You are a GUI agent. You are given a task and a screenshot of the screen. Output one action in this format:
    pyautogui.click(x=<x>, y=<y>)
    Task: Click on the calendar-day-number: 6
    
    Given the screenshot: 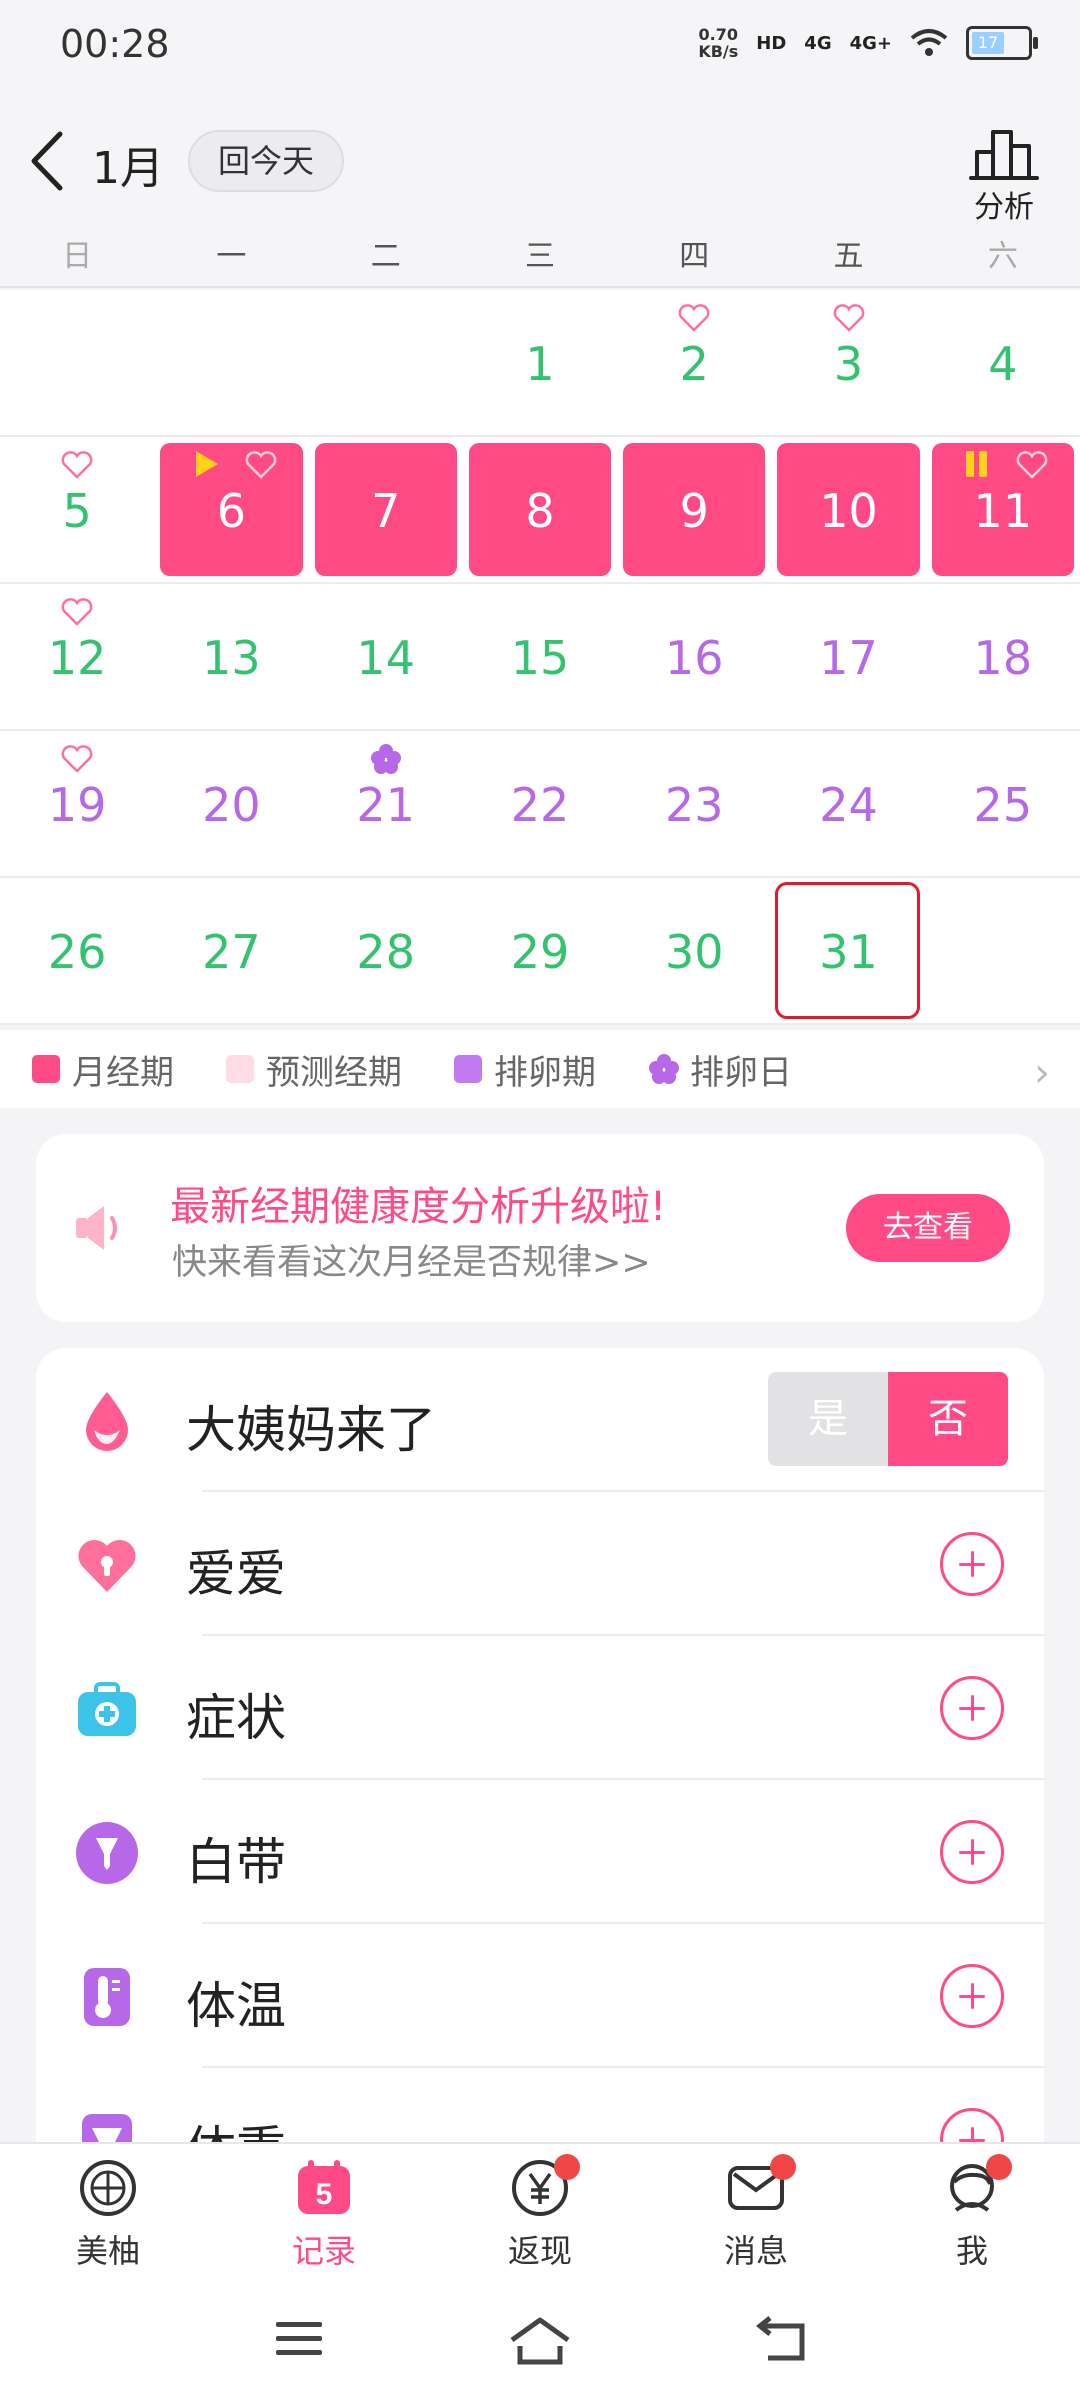 What is the action you would take?
    pyautogui.click(x=231, y=511)
    